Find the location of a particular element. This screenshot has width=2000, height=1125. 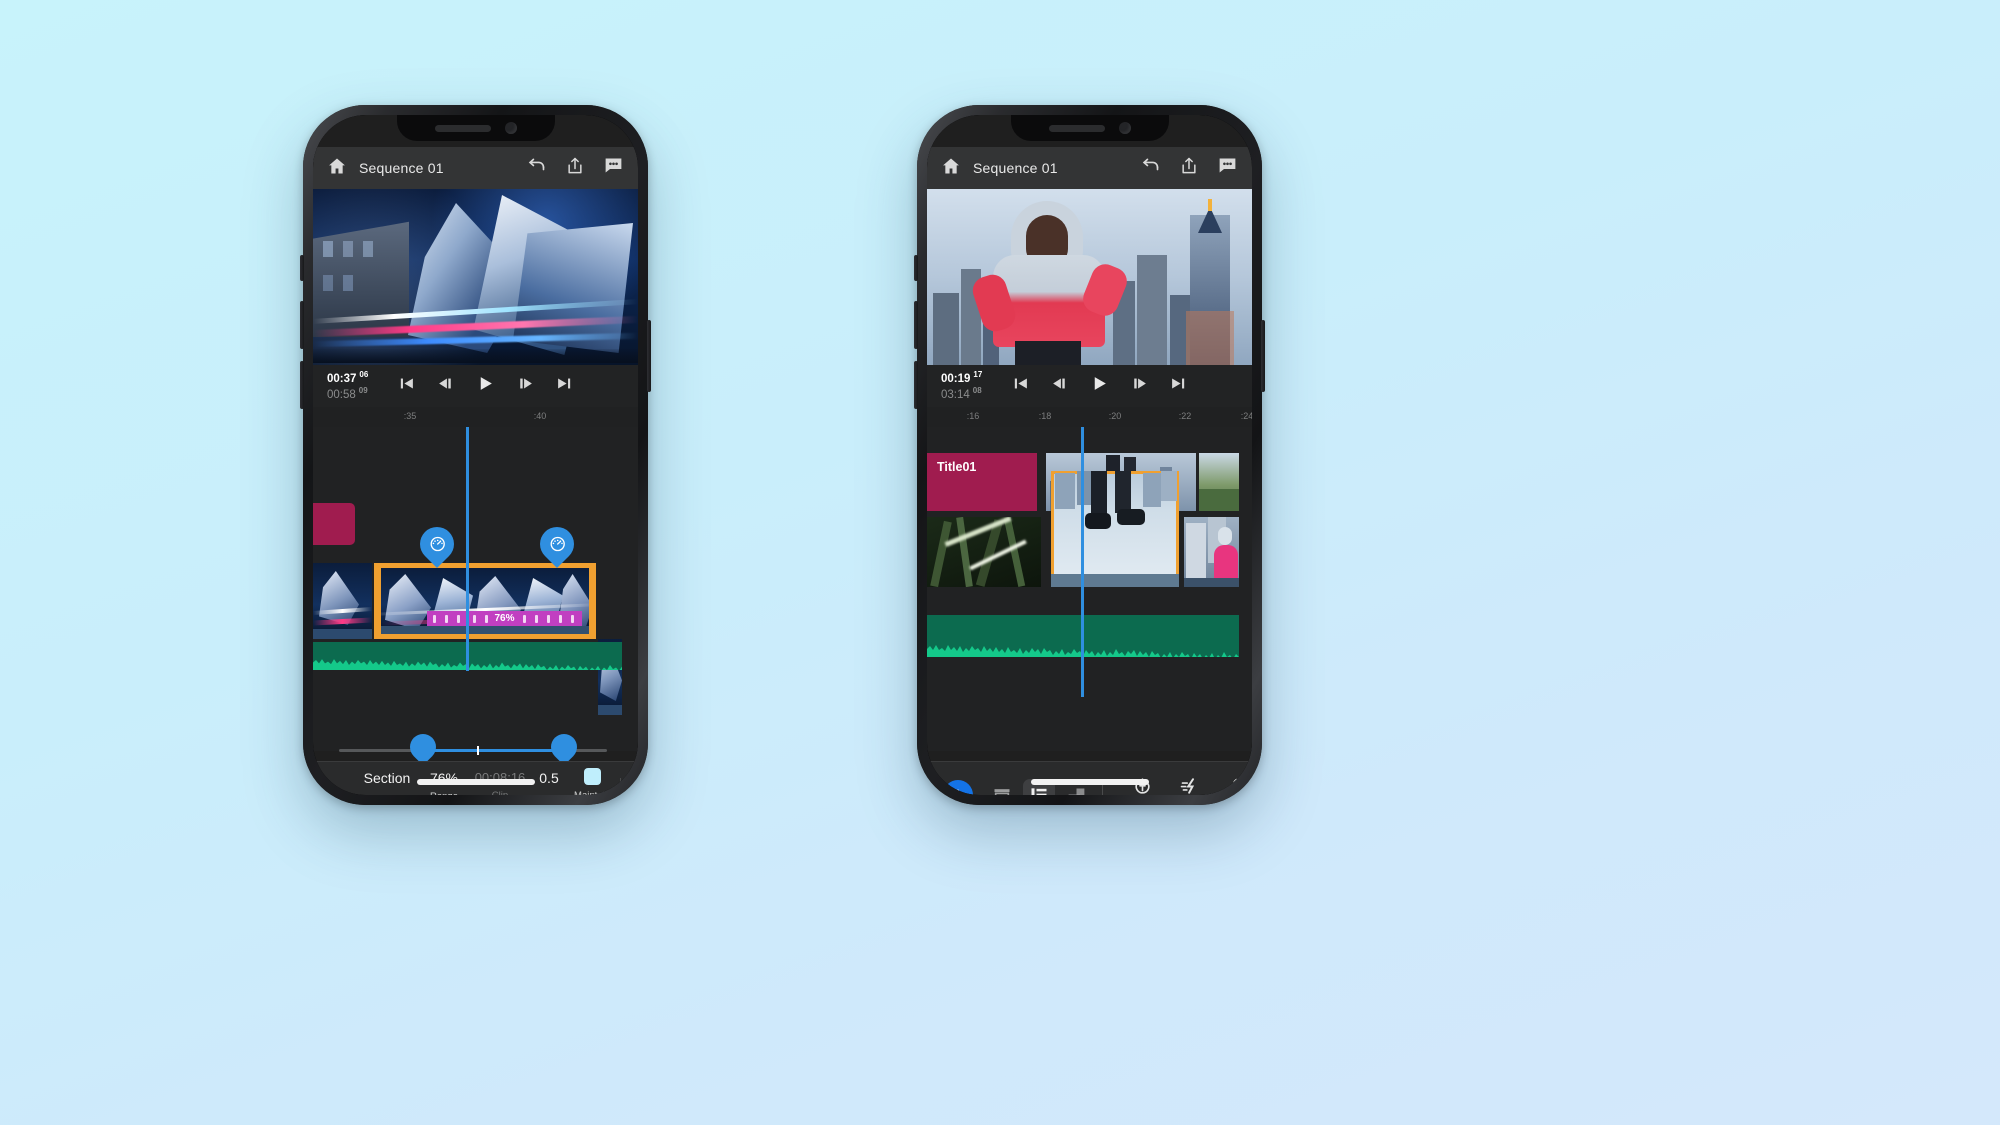

tool-maintain-pitch: MaintainPitch is located at coordinates (592, 781).